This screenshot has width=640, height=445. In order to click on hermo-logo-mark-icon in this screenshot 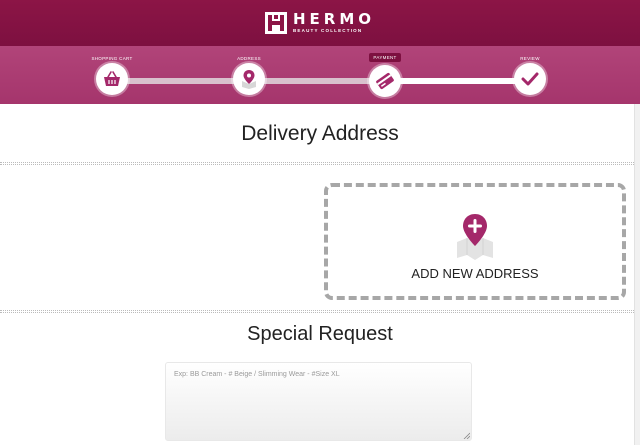, I will do `click(275, 23)`.